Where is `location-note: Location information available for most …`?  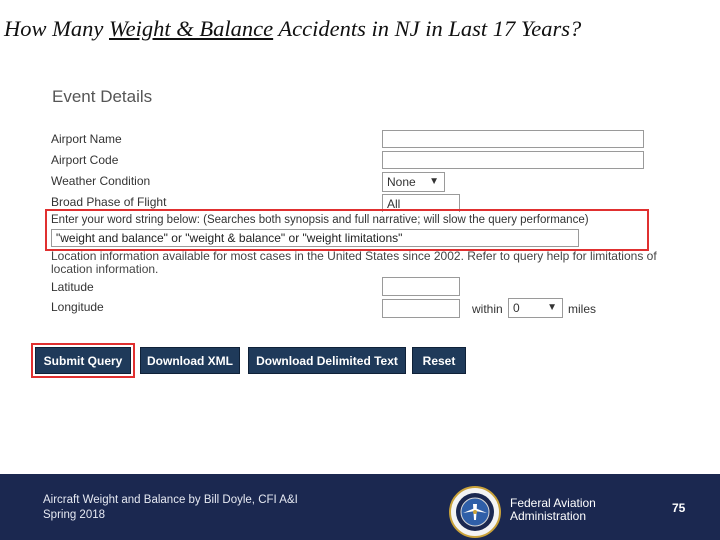 location-note: Location information available for most … is located at coordinates (354, 256).